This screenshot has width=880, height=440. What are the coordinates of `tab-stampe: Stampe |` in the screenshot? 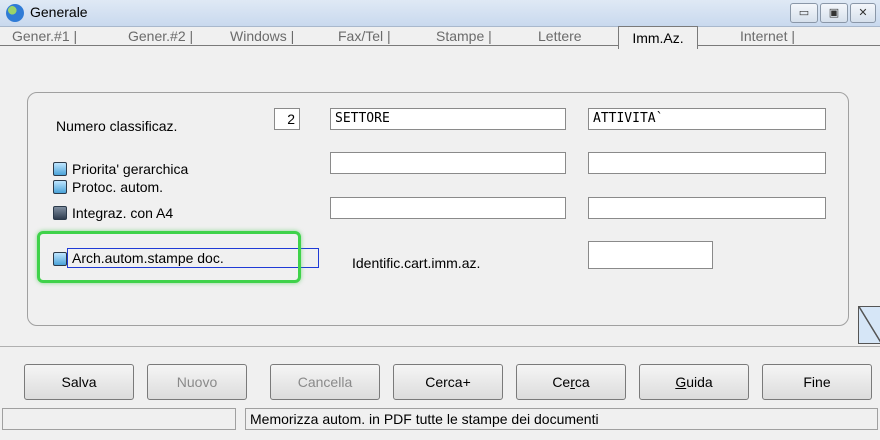 It's located at (464, 36).